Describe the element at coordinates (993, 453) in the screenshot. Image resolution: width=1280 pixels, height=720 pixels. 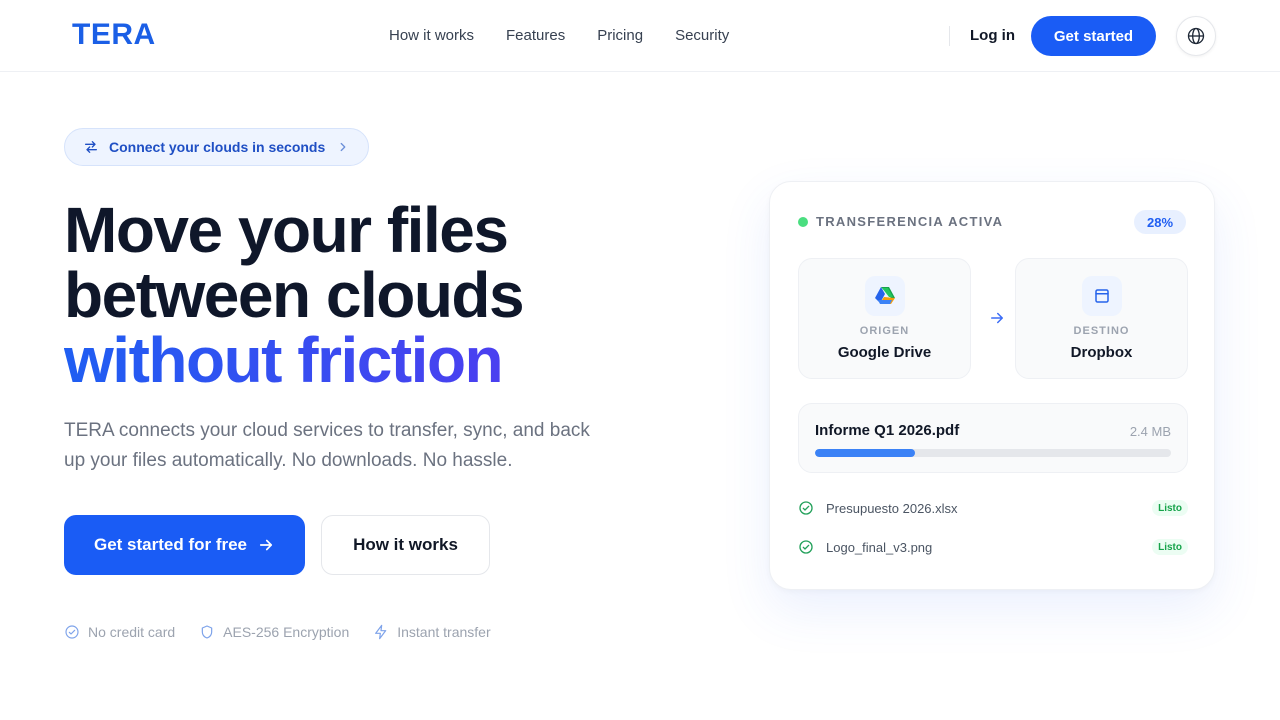
I see `progress-bar` at that location.